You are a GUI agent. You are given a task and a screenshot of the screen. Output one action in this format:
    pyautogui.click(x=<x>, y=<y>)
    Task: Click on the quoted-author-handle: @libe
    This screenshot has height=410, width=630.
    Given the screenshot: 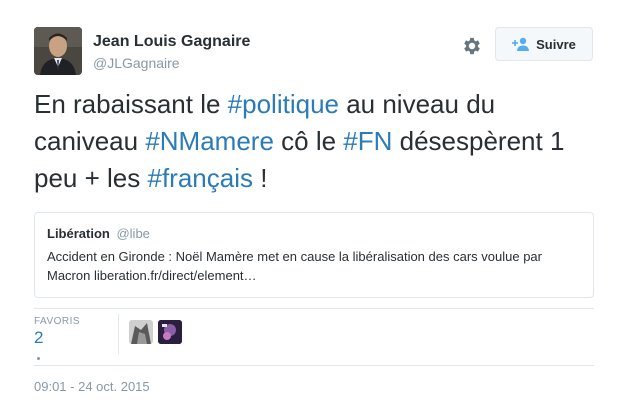 What is the action you would take?
    pyautogui.click(x=133, y=233)
    